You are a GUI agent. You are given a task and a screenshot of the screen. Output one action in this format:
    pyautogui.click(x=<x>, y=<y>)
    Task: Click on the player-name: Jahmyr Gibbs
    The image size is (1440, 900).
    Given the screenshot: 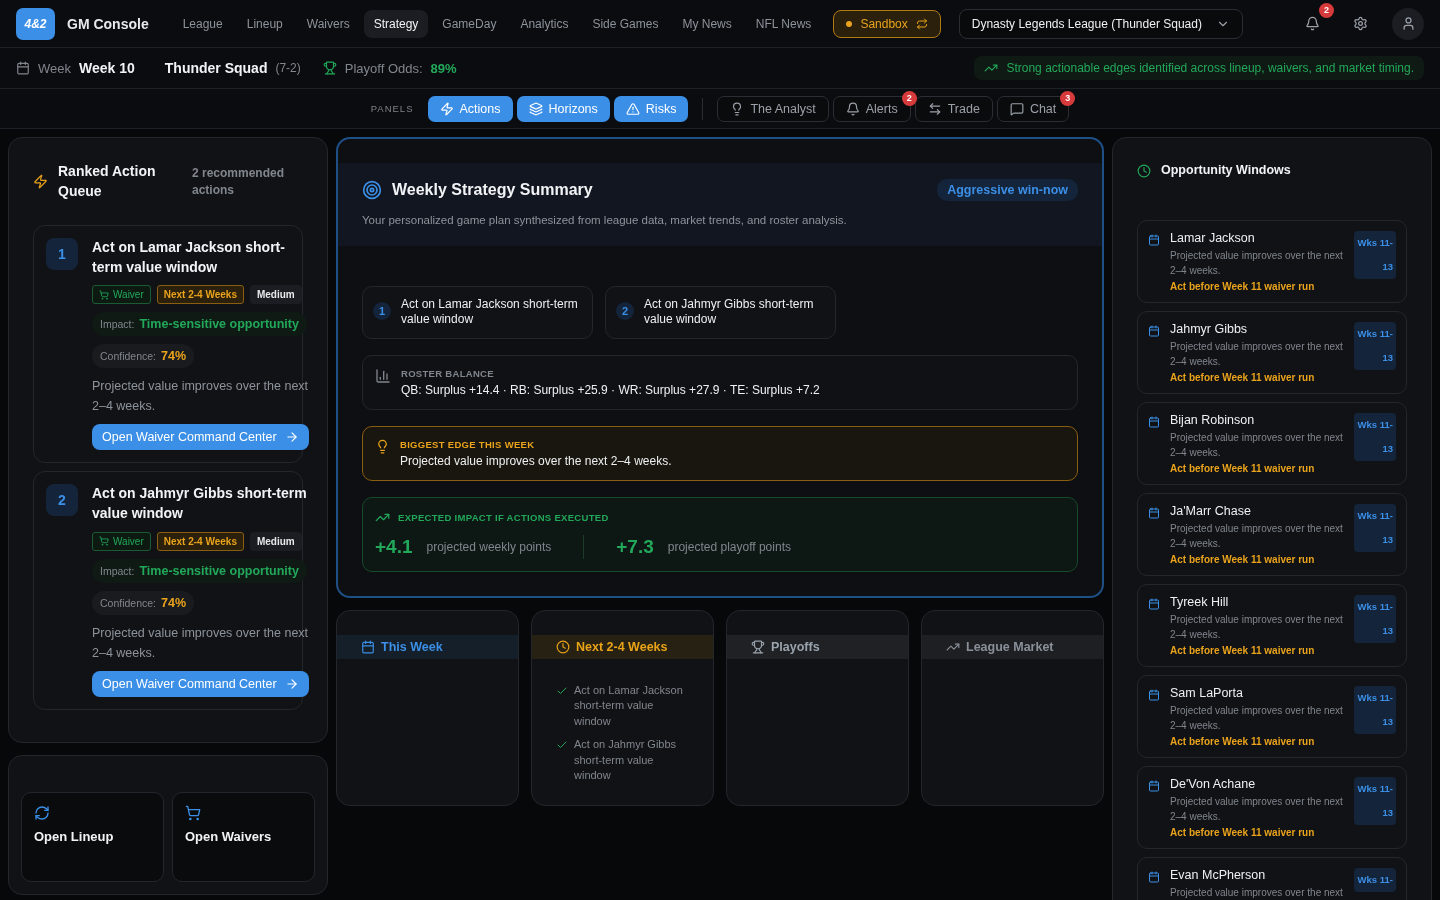 What is the action you would take?
    pyautogui.click(x=1209, y=328)
    